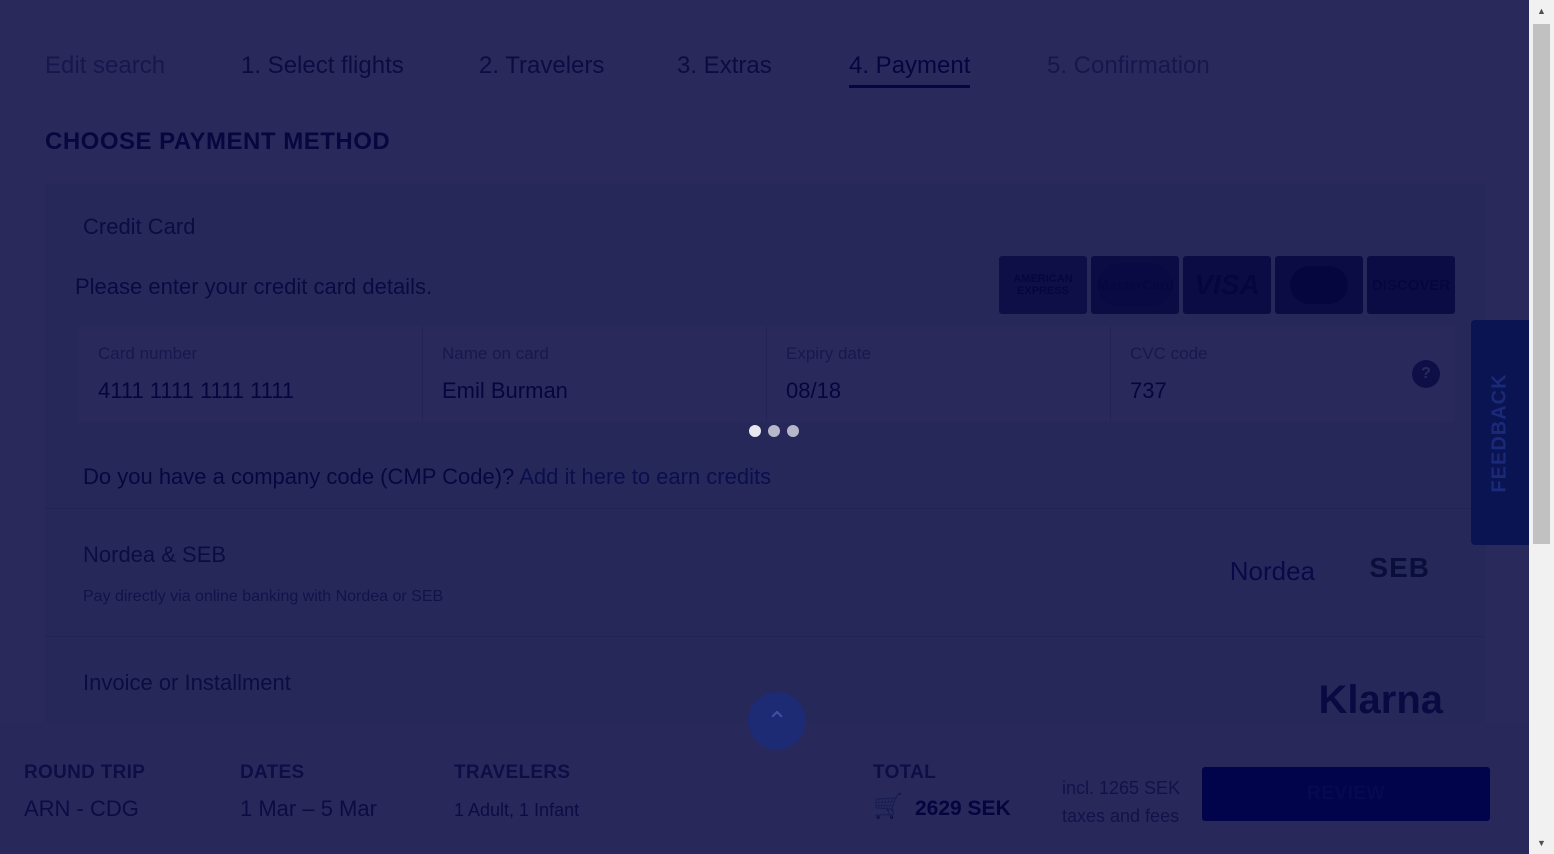  I want to click on cart-icon: 🛒, so click(888, 806).